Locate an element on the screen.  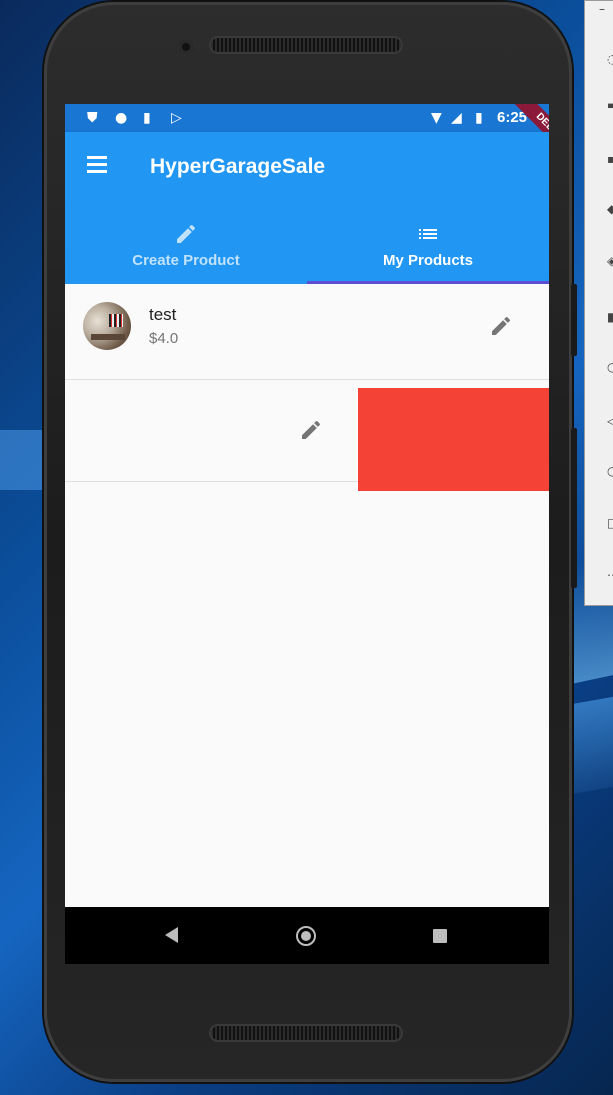
top-speaker is located at coordinates (306, 45).